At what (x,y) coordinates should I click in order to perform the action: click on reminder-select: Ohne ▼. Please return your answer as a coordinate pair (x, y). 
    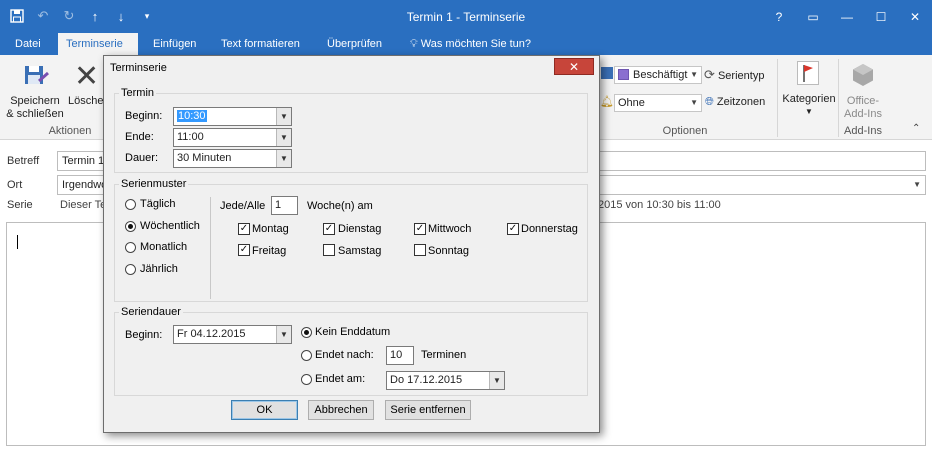
    Looking at the image, I should click on (658, 103).